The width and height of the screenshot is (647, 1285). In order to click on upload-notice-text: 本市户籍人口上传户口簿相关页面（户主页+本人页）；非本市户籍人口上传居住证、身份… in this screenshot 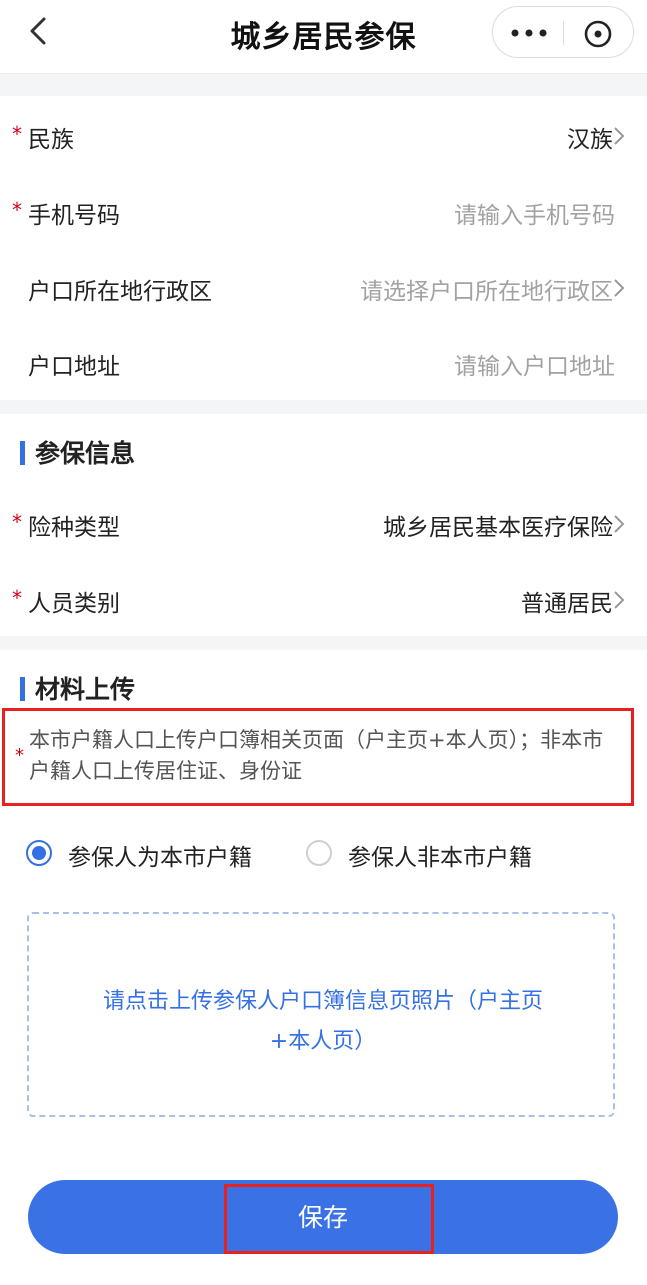, I will do `click(316, 755)`.